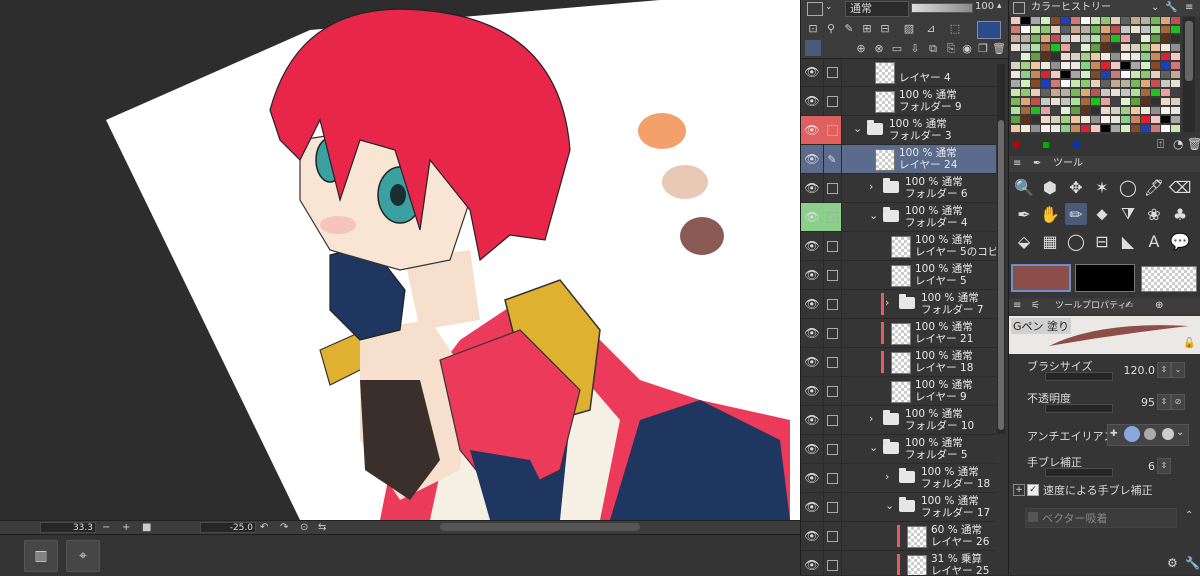 This screenshot has width=1200, height=576. What do you see at coordinates (126, 527) in the screenshot?
I see `zoom-in-icon: +` at bounding box center [126, 527].